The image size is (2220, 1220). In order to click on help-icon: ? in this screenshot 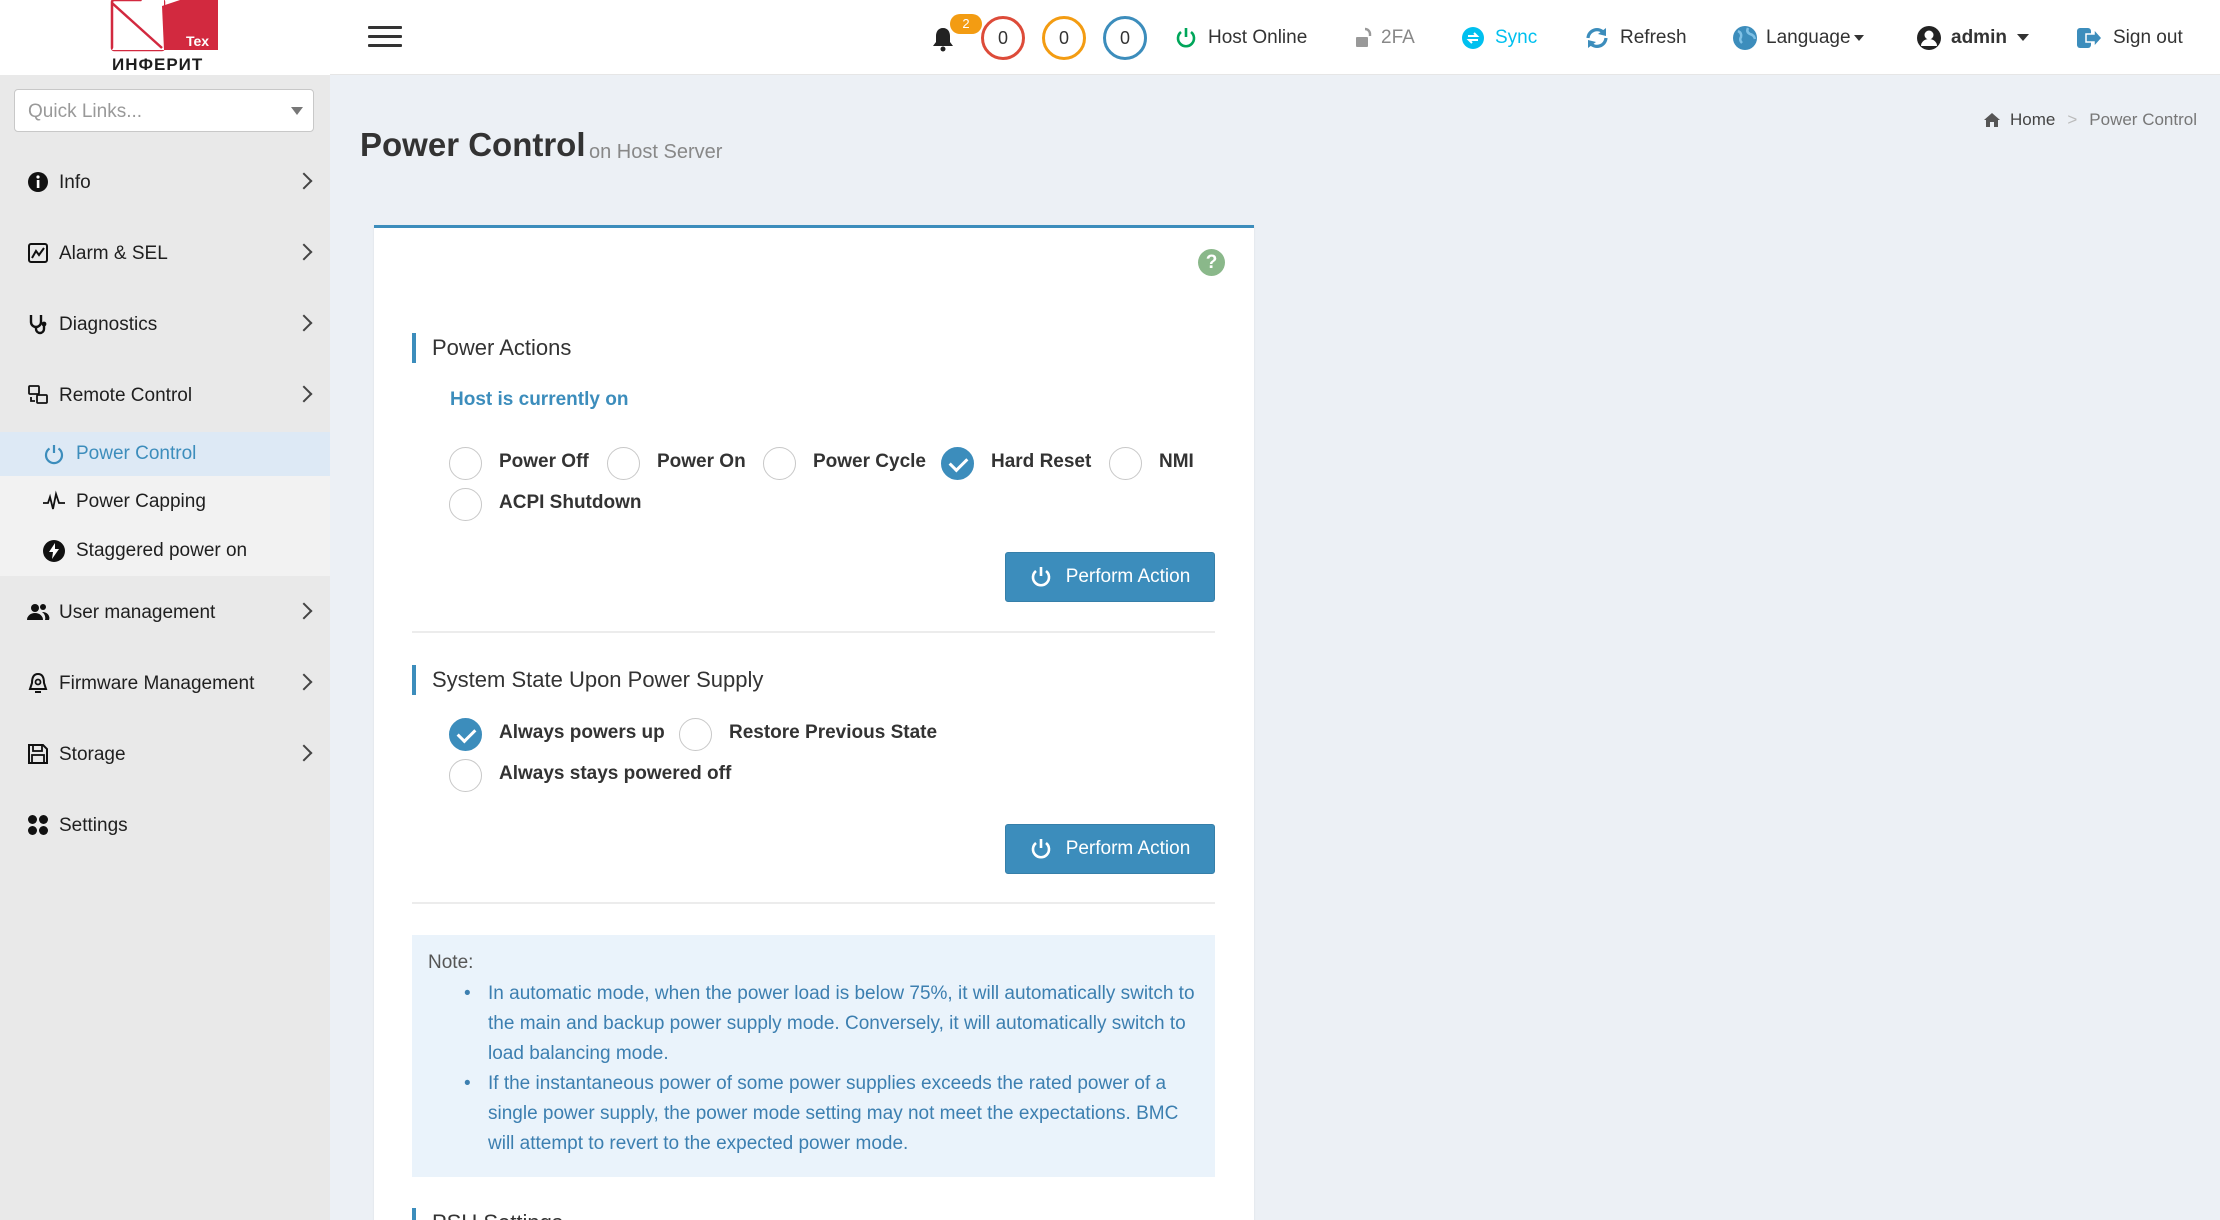, I will do `click(1211, 262)`.